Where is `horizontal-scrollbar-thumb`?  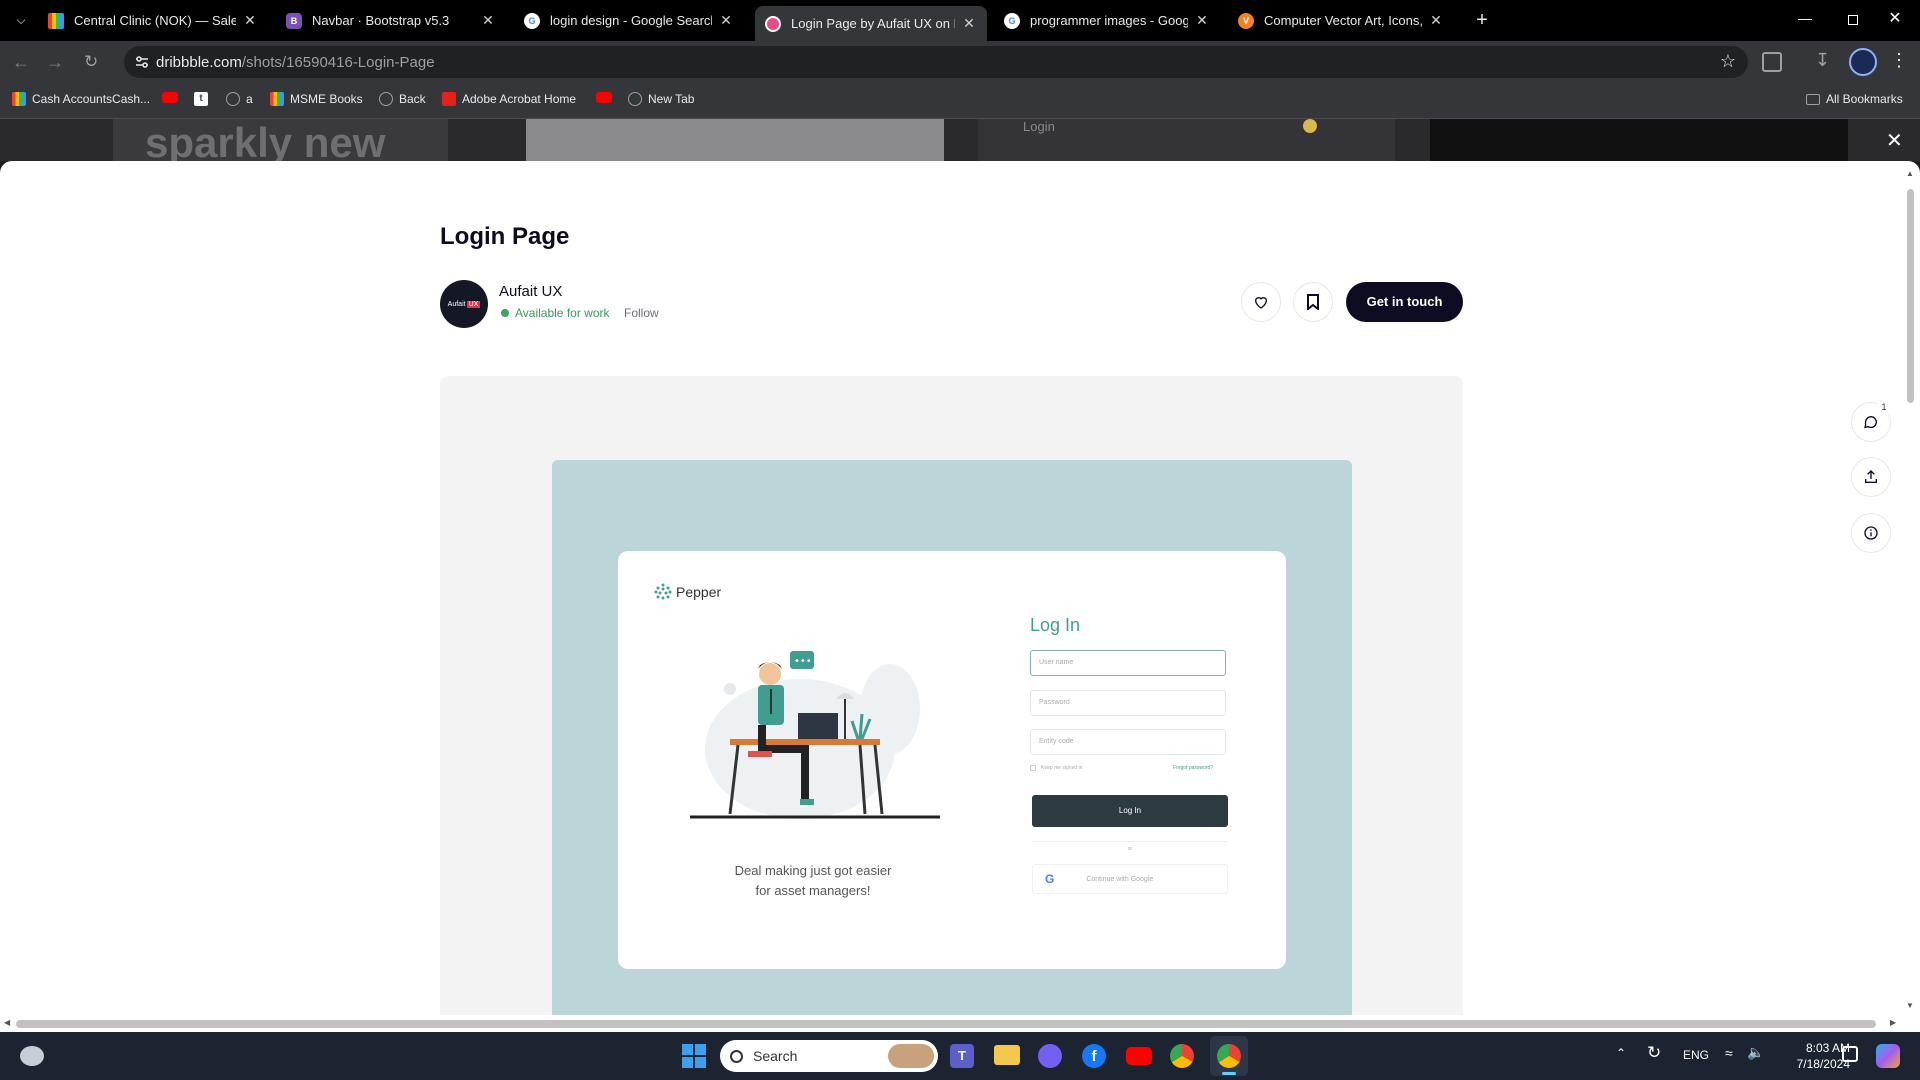 horizontal-scrollbar-thumb is located at coordinates (946, 1024).